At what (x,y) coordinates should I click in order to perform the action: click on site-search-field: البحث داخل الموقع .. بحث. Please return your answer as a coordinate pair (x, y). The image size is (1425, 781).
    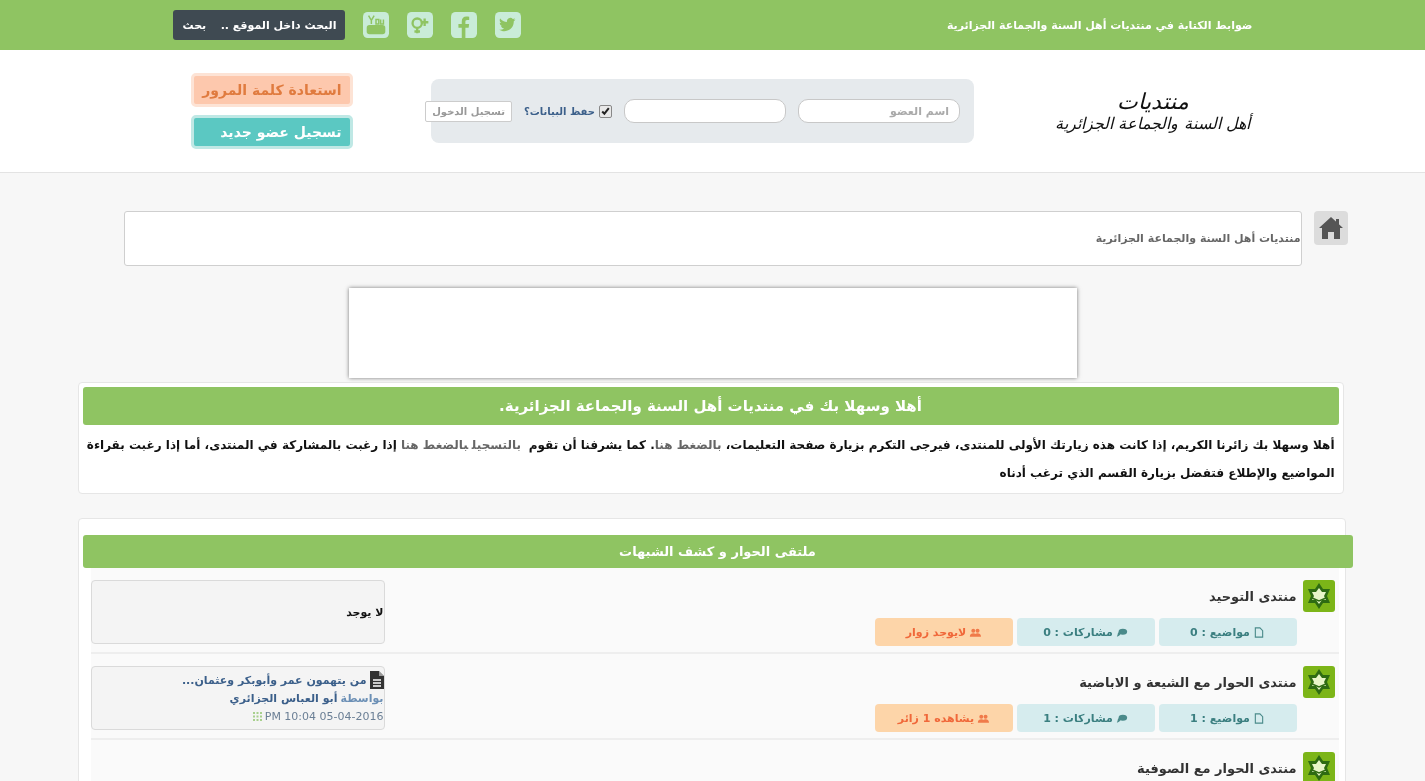
    Looking at the image, I should click on (258, 25).